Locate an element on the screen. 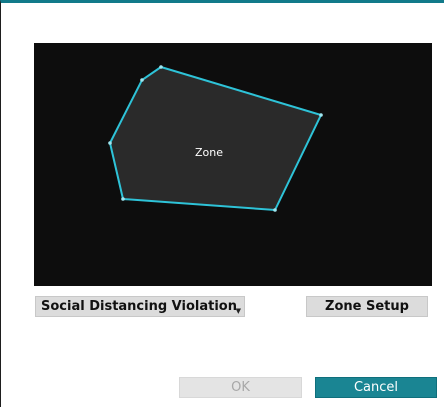 This screenshot has width=444, height=407. event-type-value: Social Distancing Violation is located at coordinates (139, 306).